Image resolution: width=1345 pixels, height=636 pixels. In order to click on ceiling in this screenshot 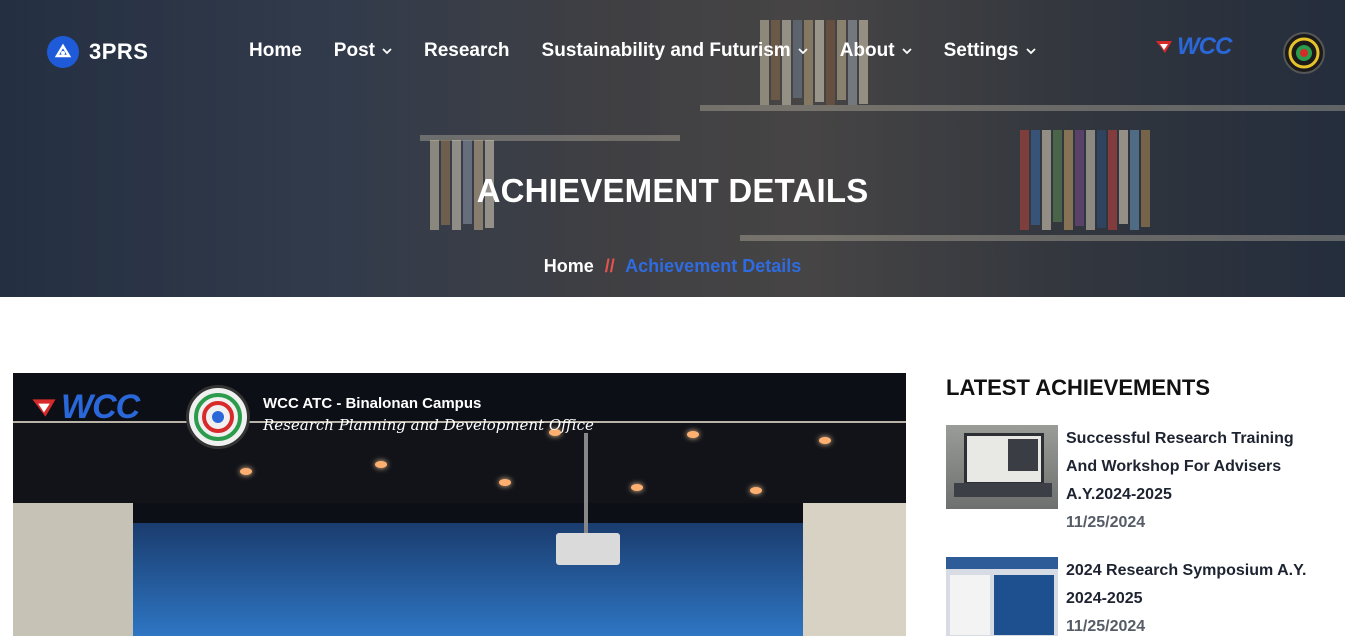, I will do `click(459, 463)`.